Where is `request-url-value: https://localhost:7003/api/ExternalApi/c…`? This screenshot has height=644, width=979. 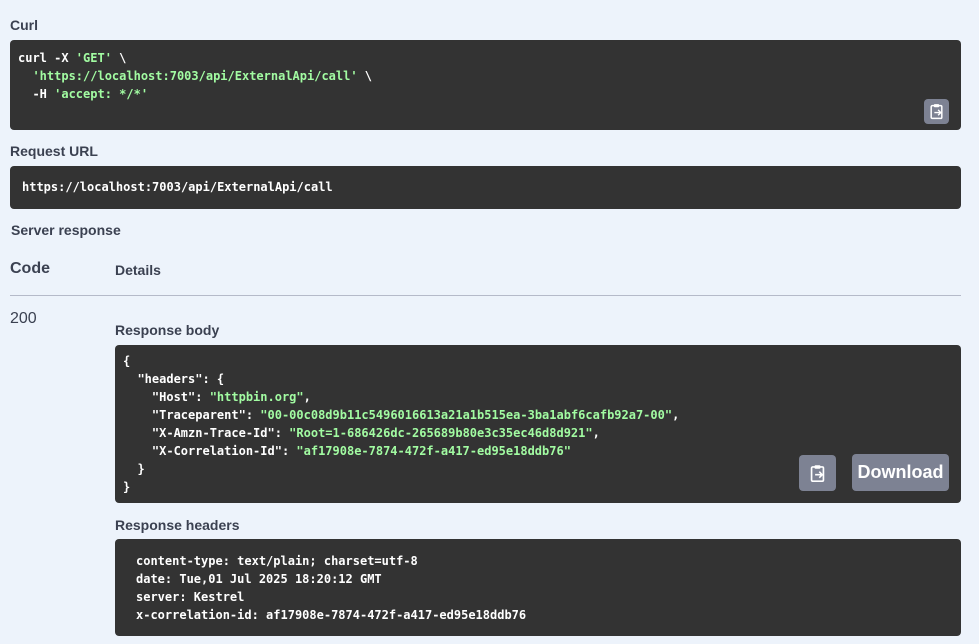
request-url-value: https://localhost:7003/api/ExternalApi/c… is located at coordinates (177, 187).